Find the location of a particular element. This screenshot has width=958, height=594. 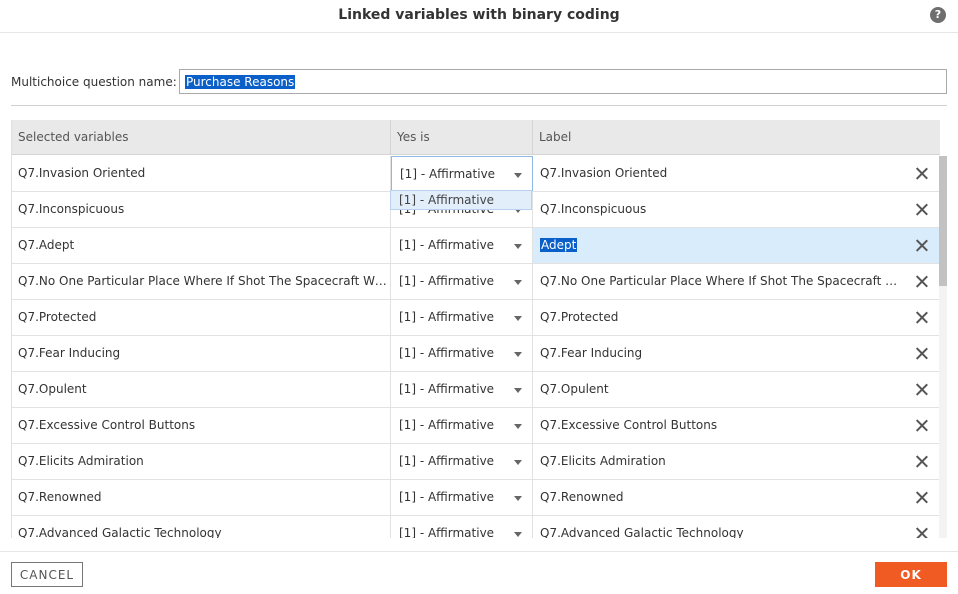

variable-cell: Q7.Inconspicuous is located at coordinates (201, 209).